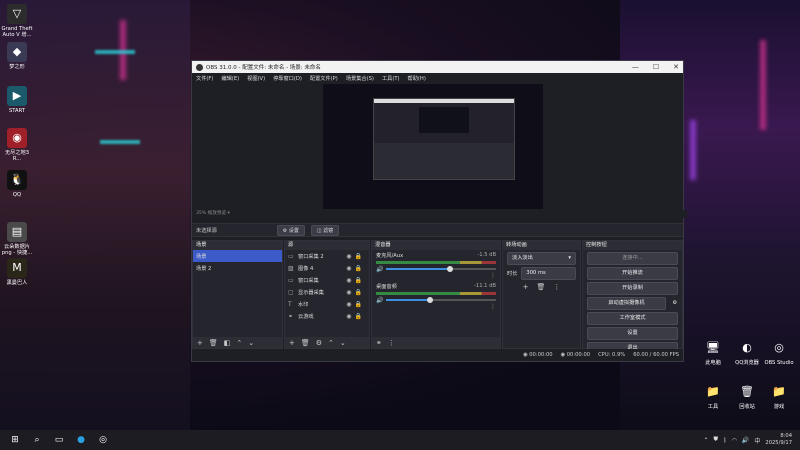  Describe the element at coordinates (324, 78) in the screenshot. I see `menu-item: 配置文件(P)` at that location.